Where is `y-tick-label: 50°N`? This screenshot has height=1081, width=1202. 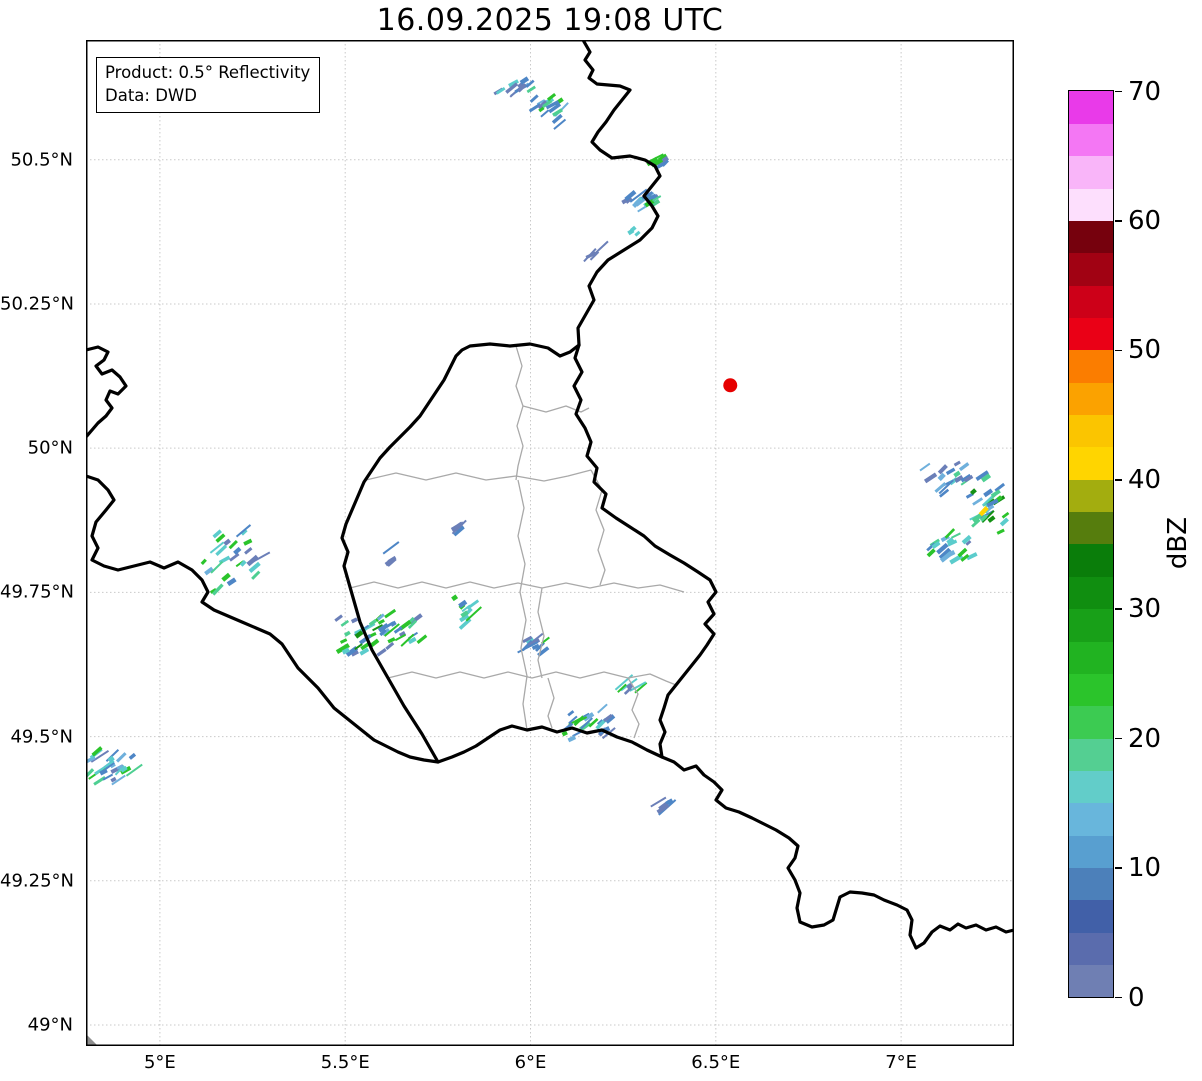 y-tick-label: 50°N is located at coordinates (50, 448).